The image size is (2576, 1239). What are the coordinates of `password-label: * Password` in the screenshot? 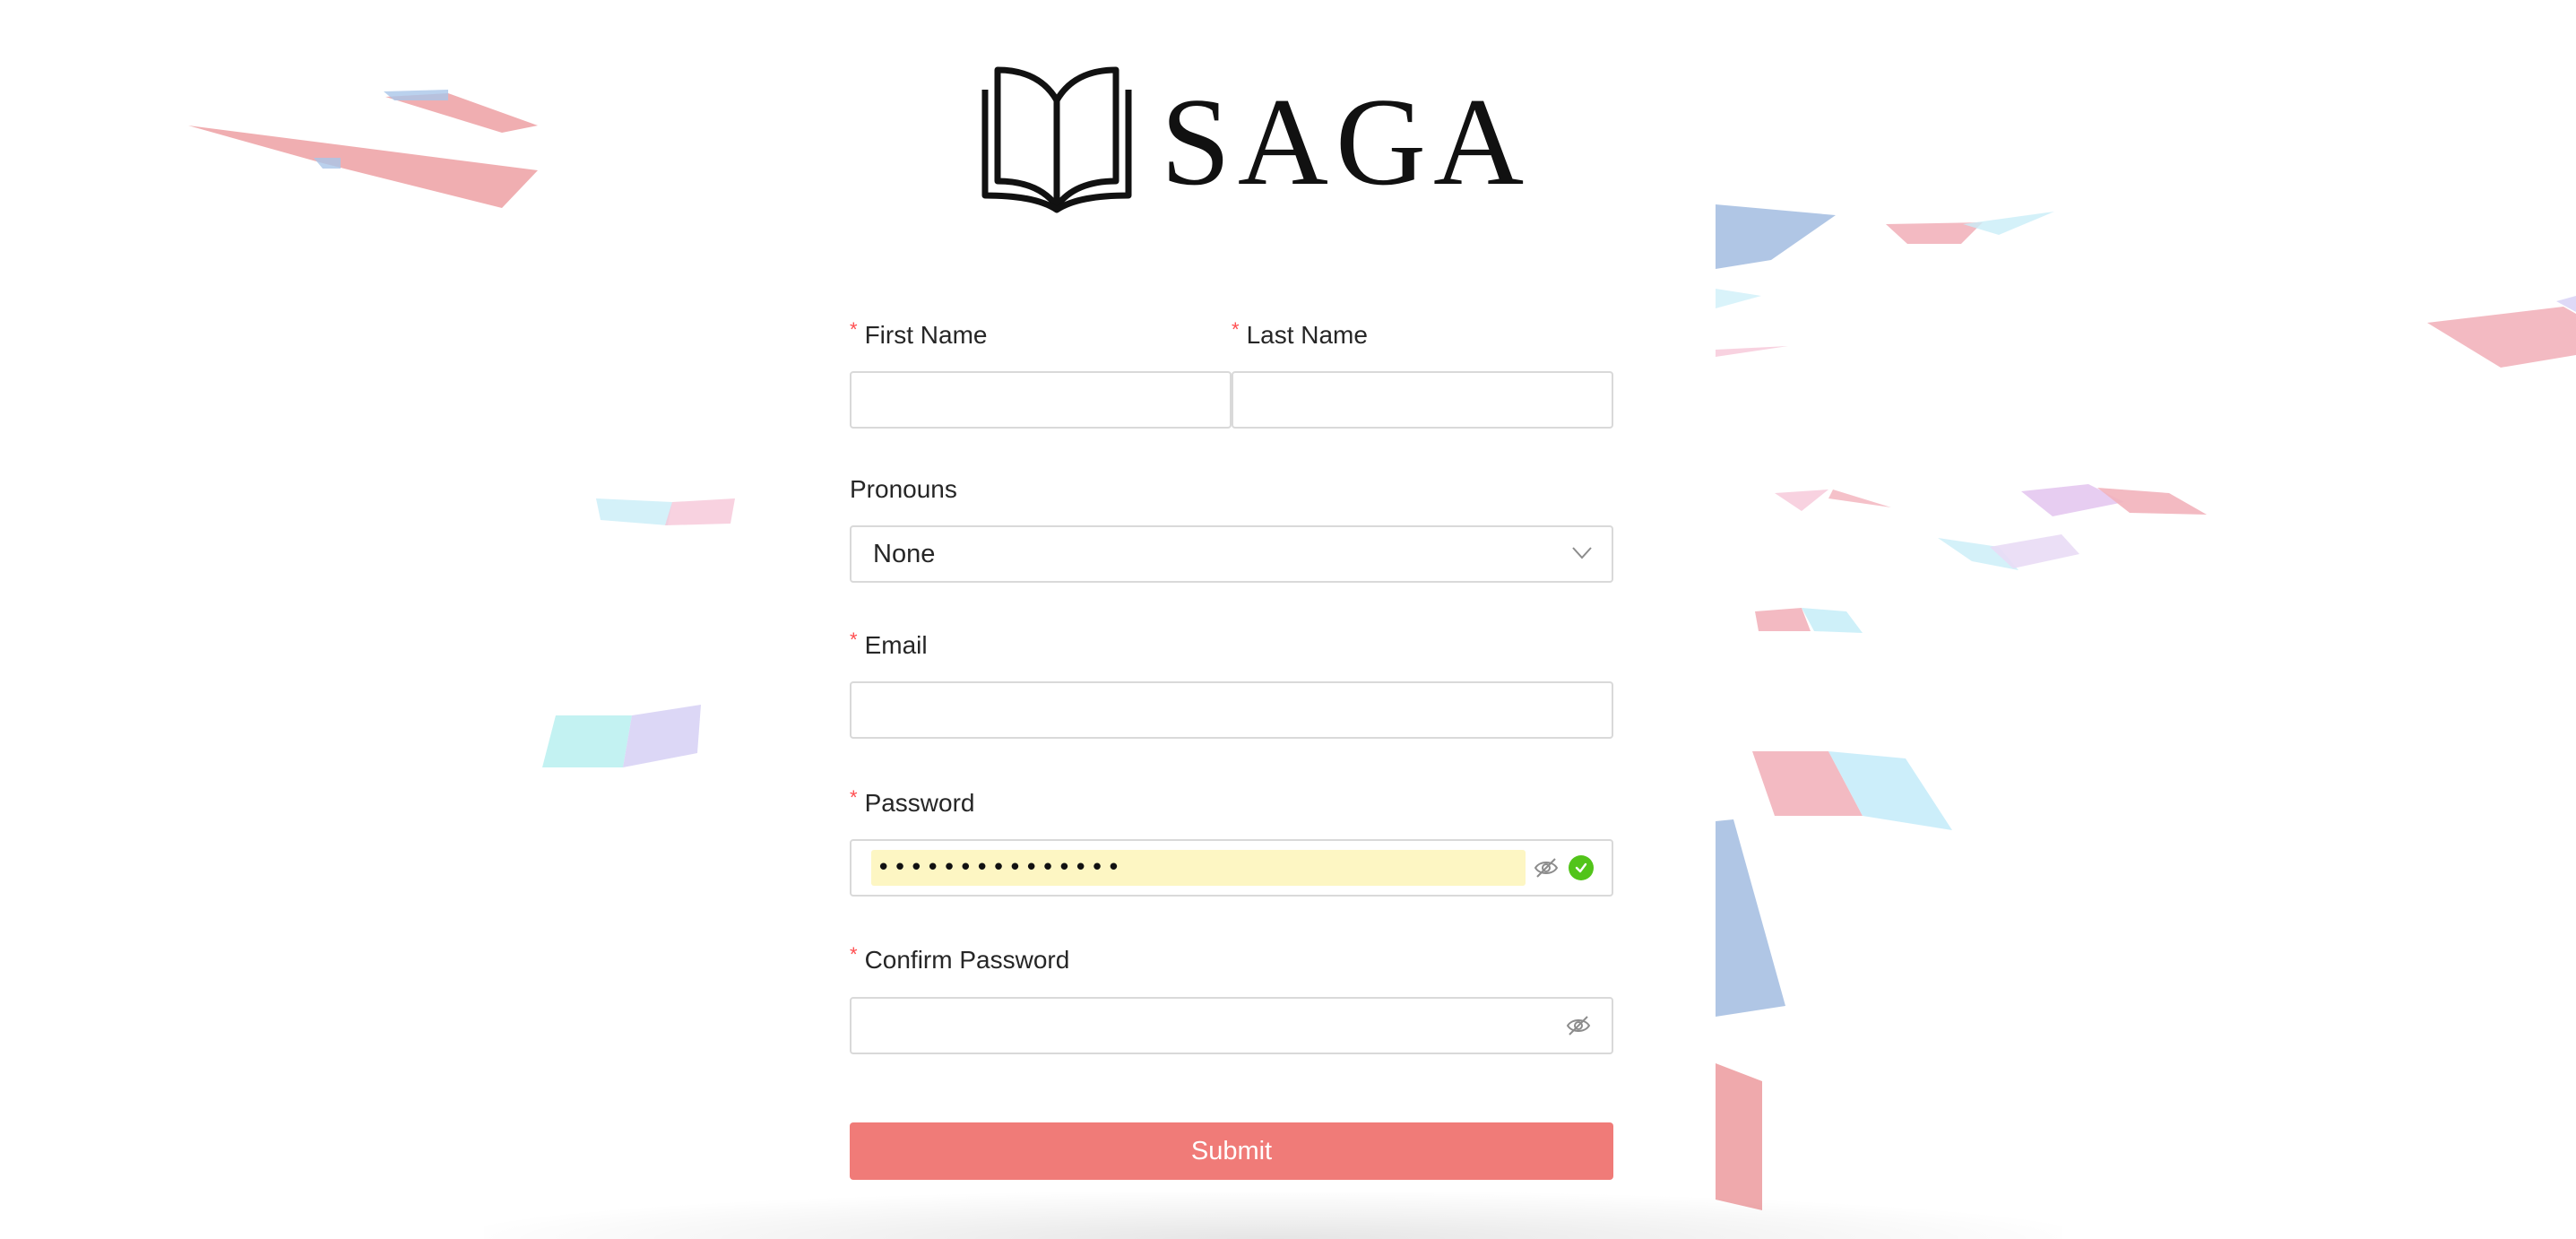 It's located at (912, 802).